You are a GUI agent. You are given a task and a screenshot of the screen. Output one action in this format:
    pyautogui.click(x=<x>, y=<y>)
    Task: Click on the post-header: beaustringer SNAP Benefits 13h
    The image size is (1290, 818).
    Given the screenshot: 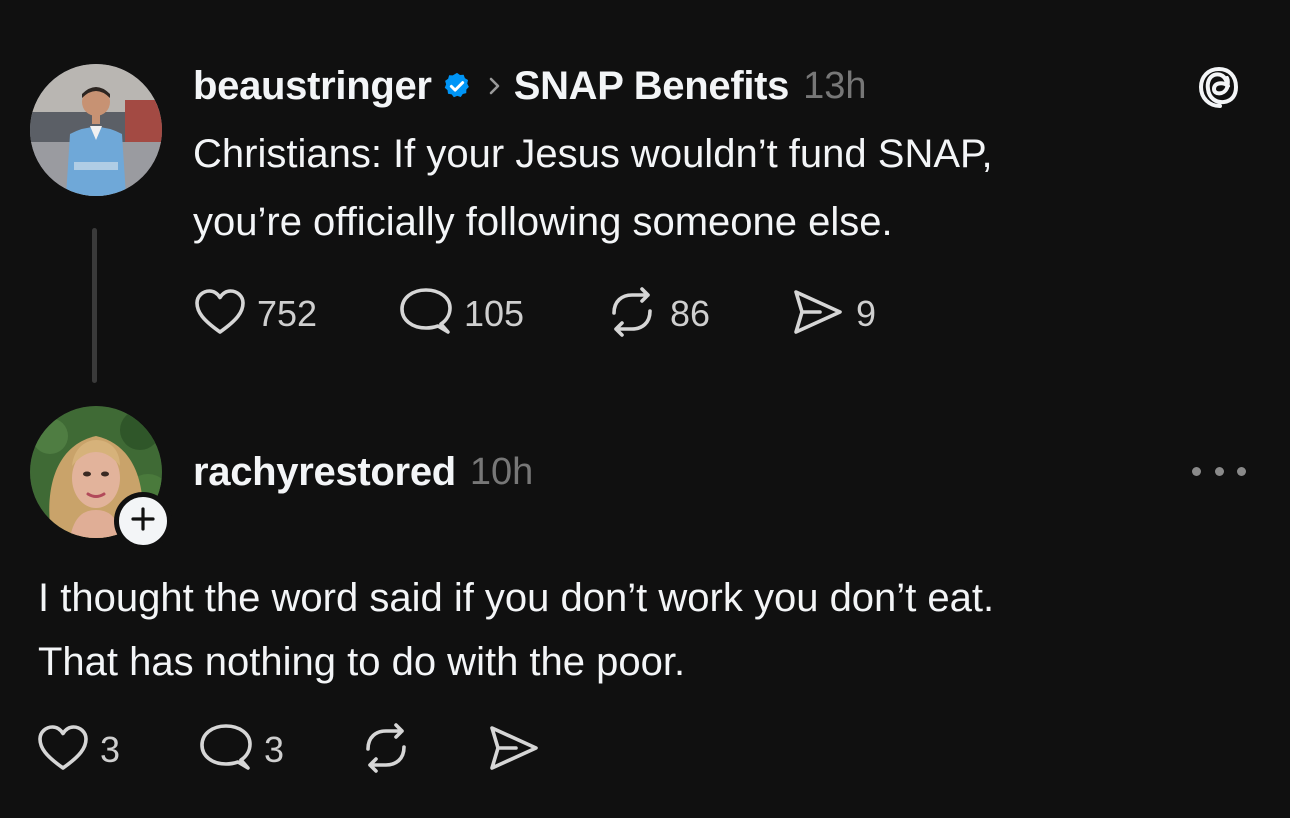 What is the action you would take?
    pyautogui.click(x=530, y=86)
    